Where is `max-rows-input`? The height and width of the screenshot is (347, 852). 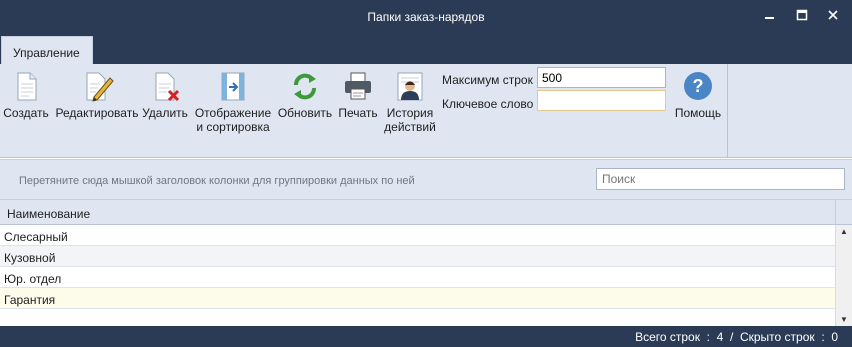
max-rows-input is located at coordinates (601, 77).